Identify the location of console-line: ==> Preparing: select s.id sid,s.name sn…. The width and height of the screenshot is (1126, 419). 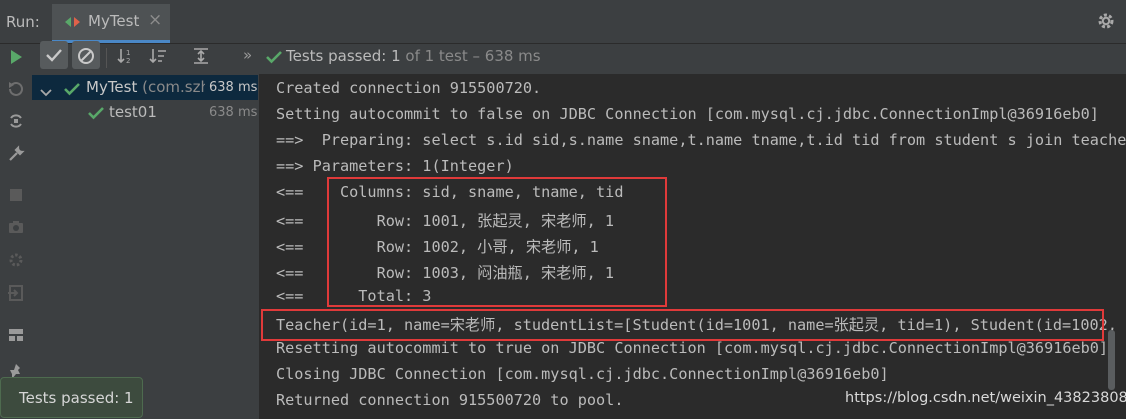
(701, 140).